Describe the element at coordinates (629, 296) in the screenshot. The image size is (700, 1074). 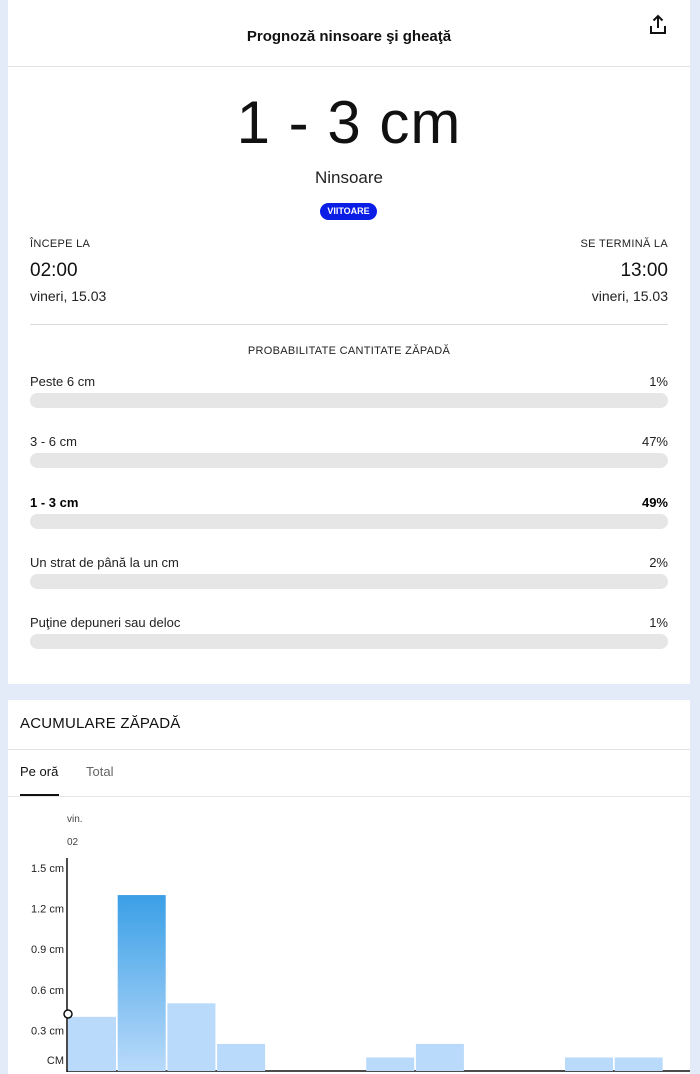
I see `end-date: vineri, 15.03` at that location.